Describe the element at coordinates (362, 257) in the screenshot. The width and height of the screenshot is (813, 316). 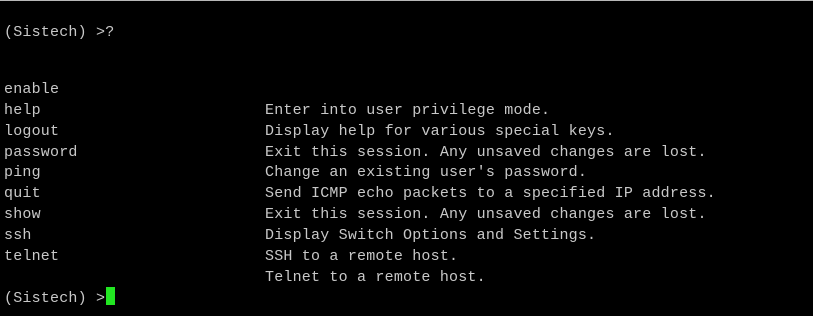
I see `command-description: SSH to a remote host.` at that location.